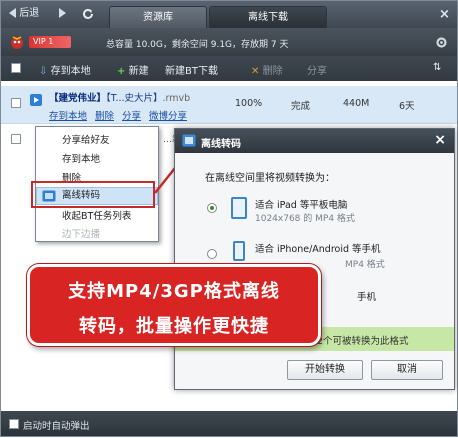  What do you see at coordinates (12, 13) in the screenshot?
I see `back-arrow-icon` at bounding box center [12, 13].